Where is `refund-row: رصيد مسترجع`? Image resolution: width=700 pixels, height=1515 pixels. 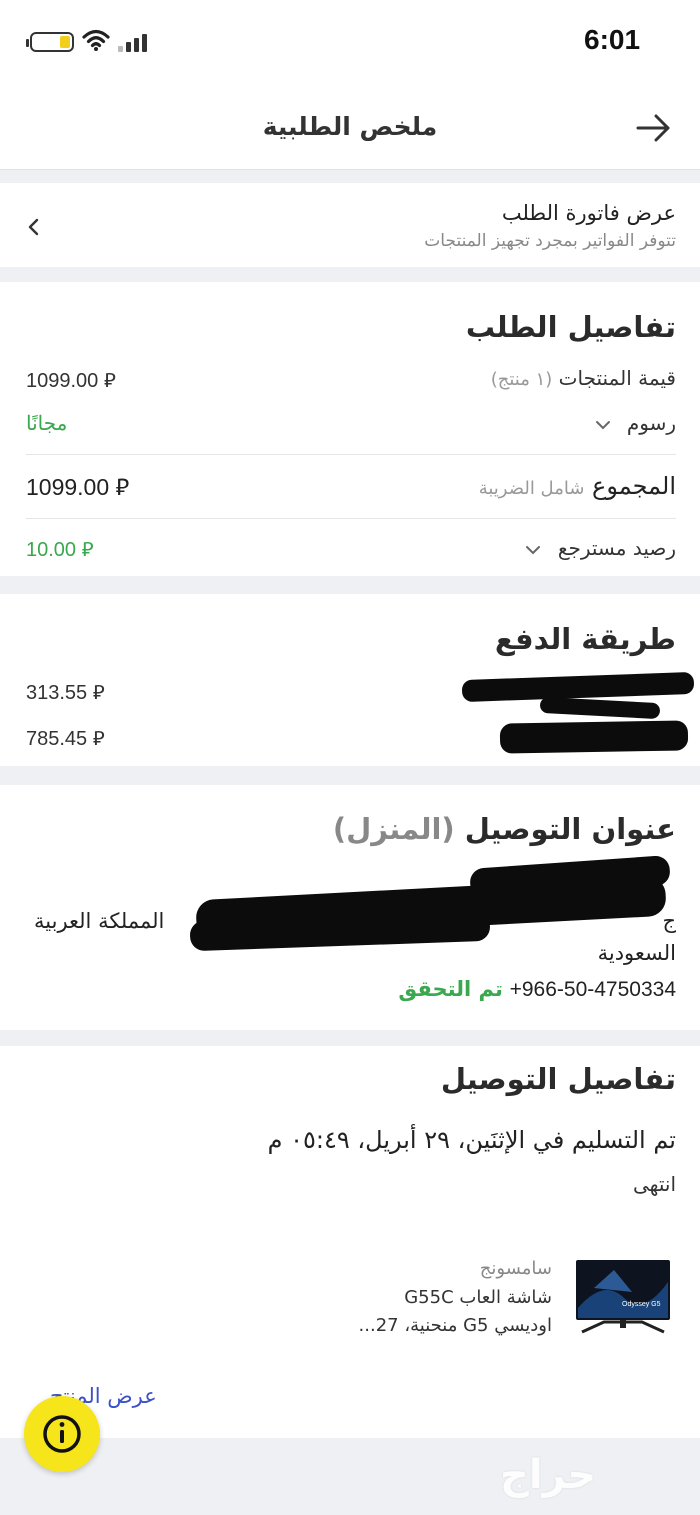
refund-row: رصيد مسترجع is located at coordinates (600, 548).